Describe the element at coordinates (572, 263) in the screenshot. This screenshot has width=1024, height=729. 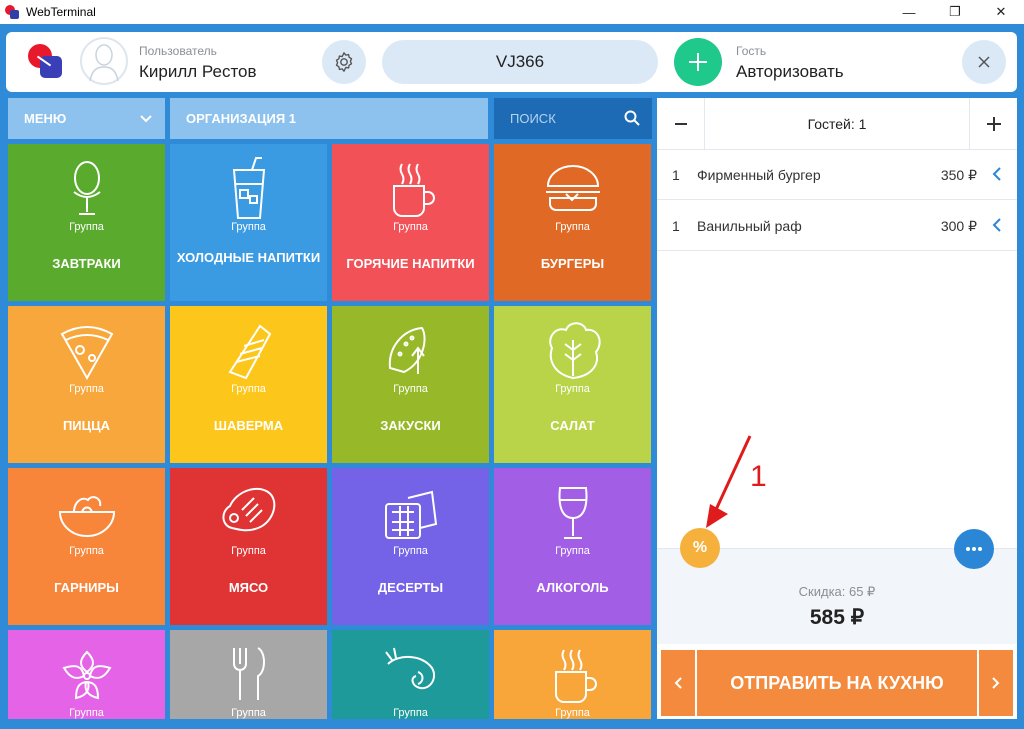
I see `tile-name: БУРГЕРЫ` at that location.